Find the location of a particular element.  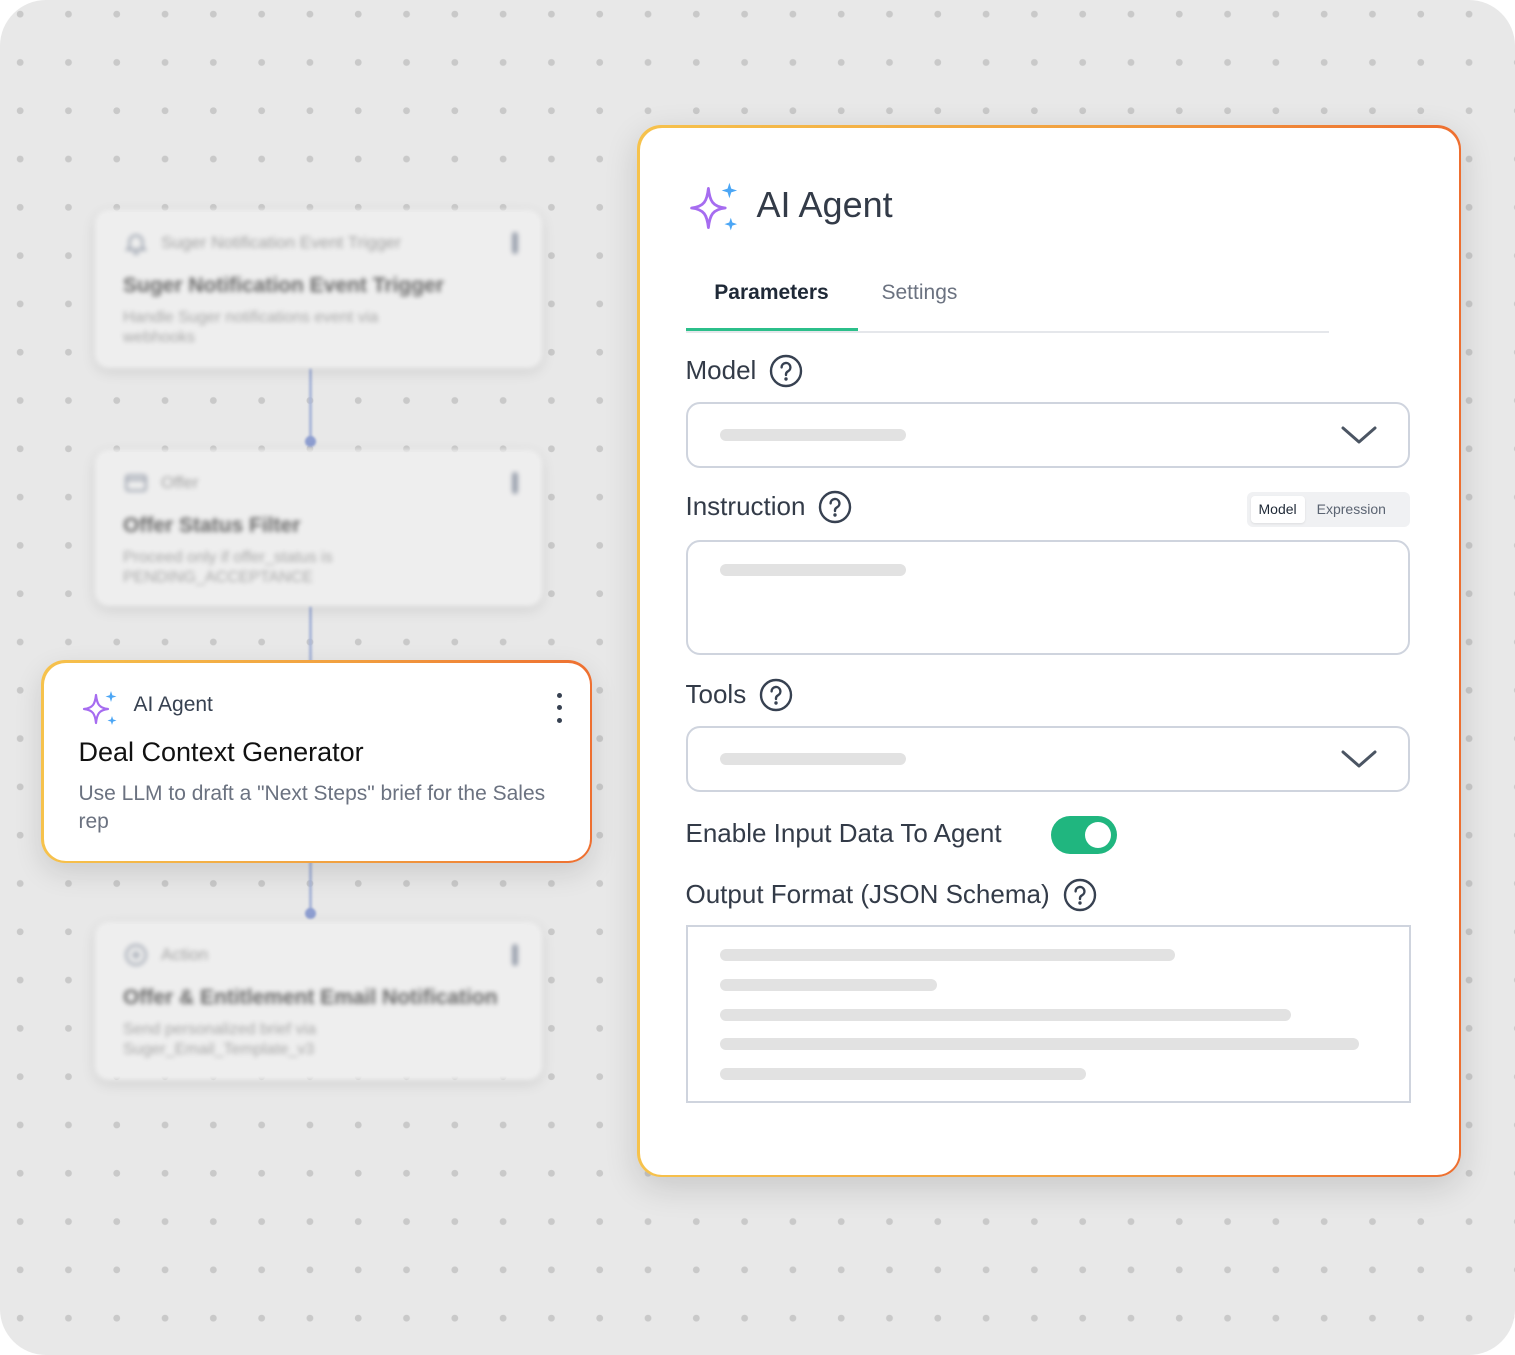

output-format-label: Output Format (JSON Schema) is located at coordinates (891, 895).